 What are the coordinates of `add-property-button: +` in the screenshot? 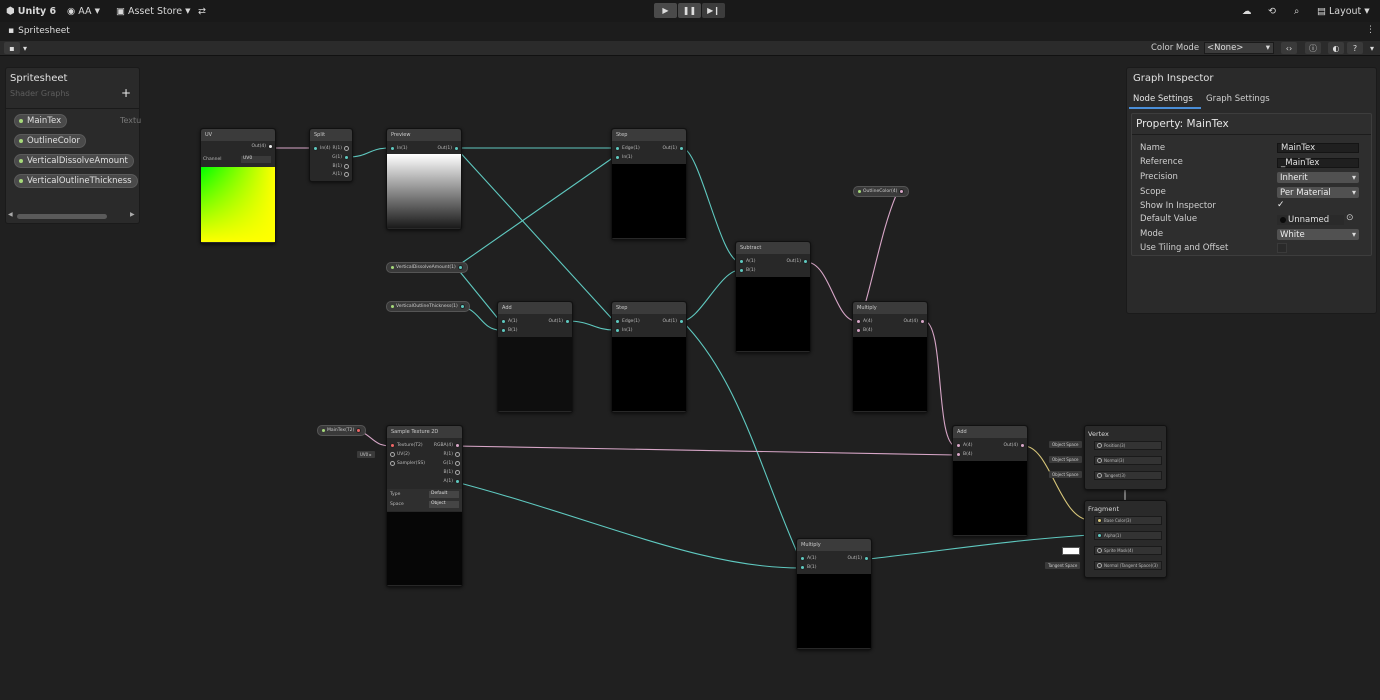 It's located at (126, 93).